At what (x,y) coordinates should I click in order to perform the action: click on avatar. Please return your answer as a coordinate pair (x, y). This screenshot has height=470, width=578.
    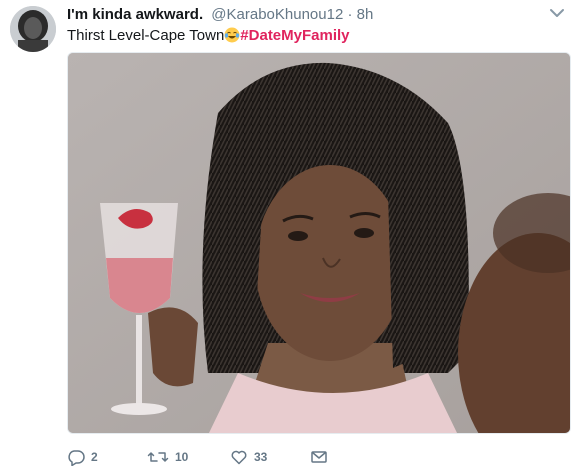
    Looking at the image, I should click on (33, 29).